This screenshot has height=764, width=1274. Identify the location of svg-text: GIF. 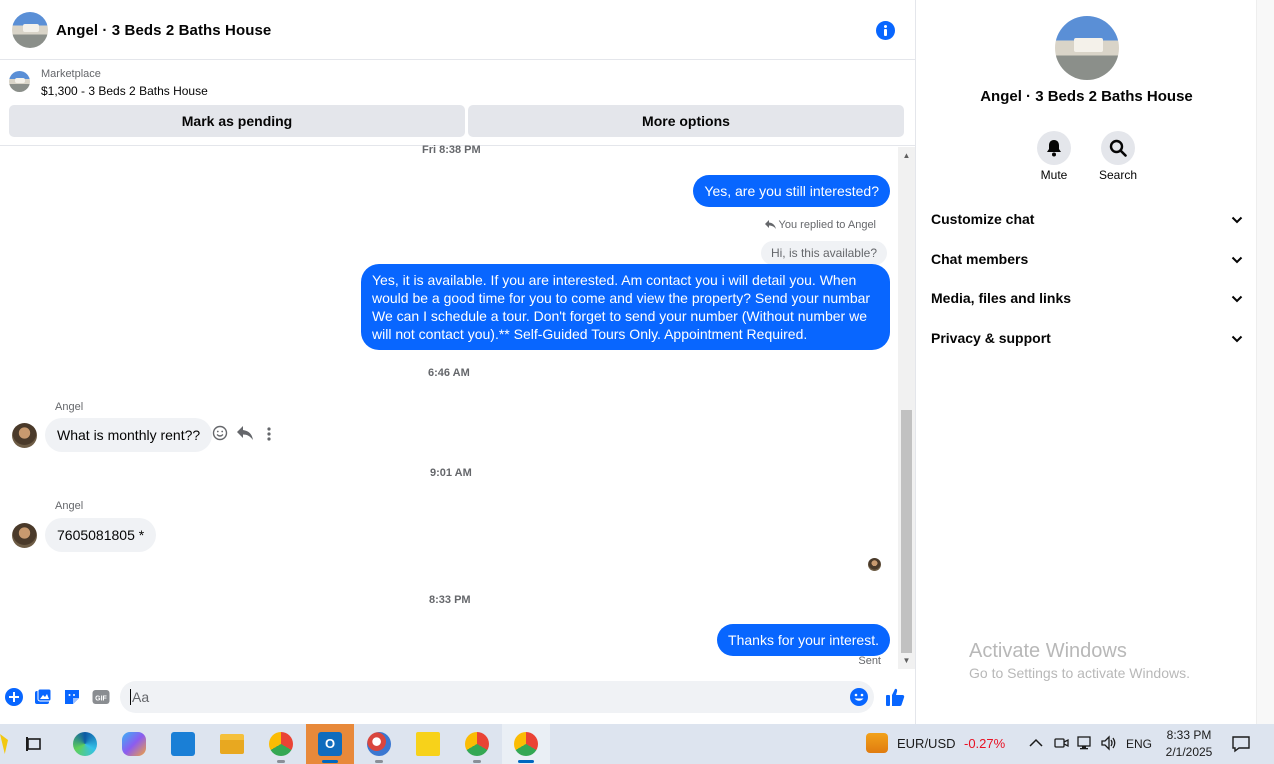
(101, 699).